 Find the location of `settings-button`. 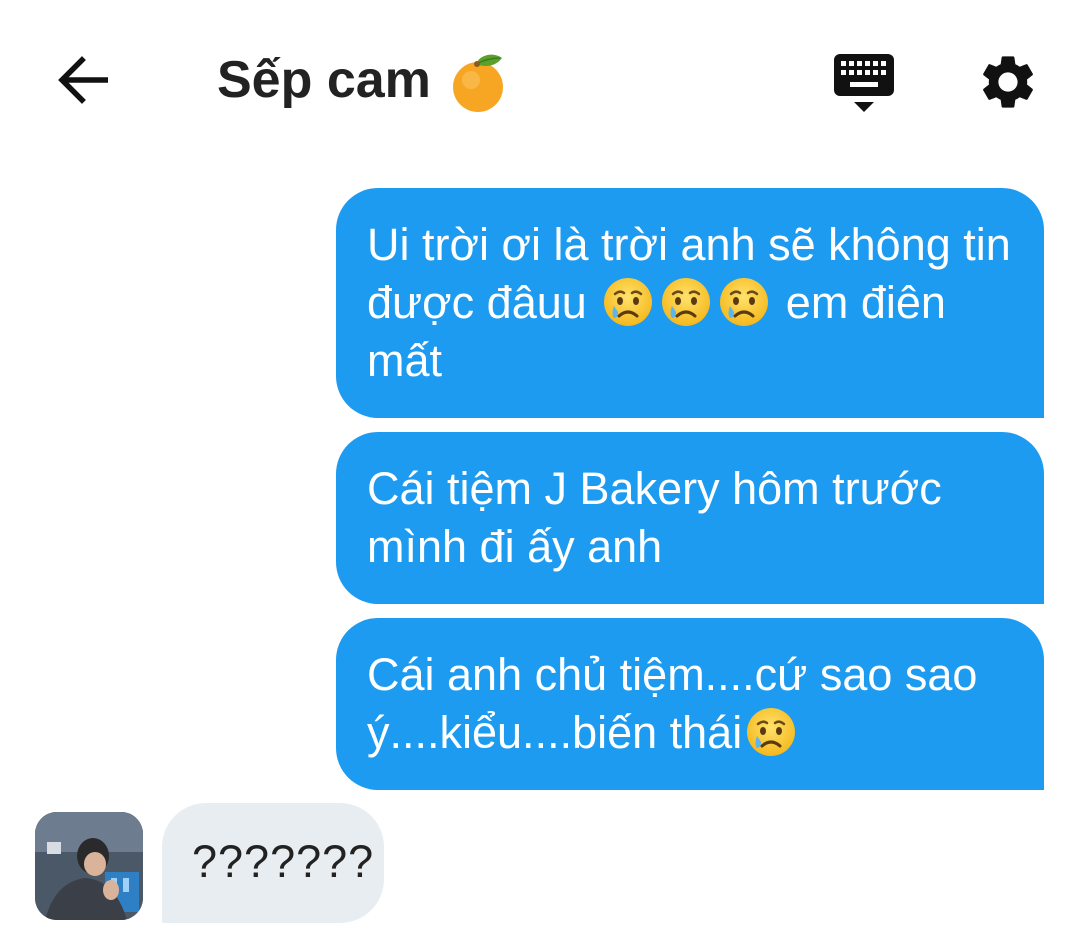

settings-button is located at coordinates (1008, 82).